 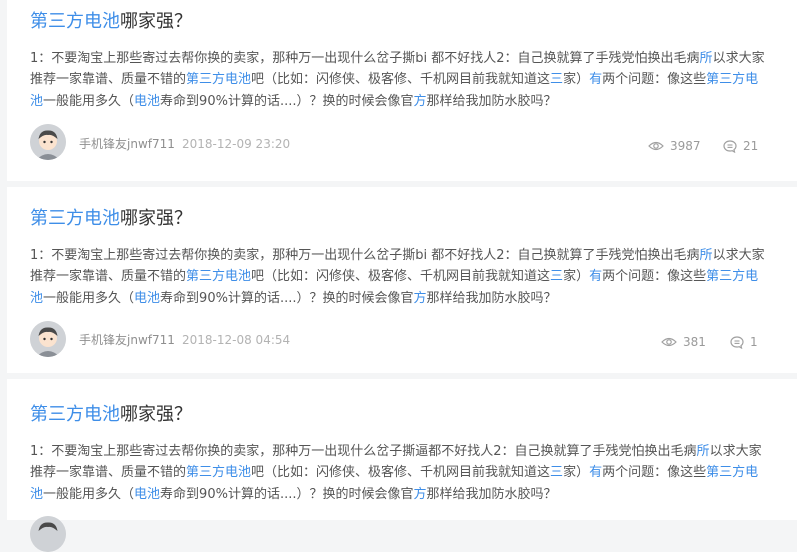 I want to click on comment-count: 1, so click(x=744, y=342).